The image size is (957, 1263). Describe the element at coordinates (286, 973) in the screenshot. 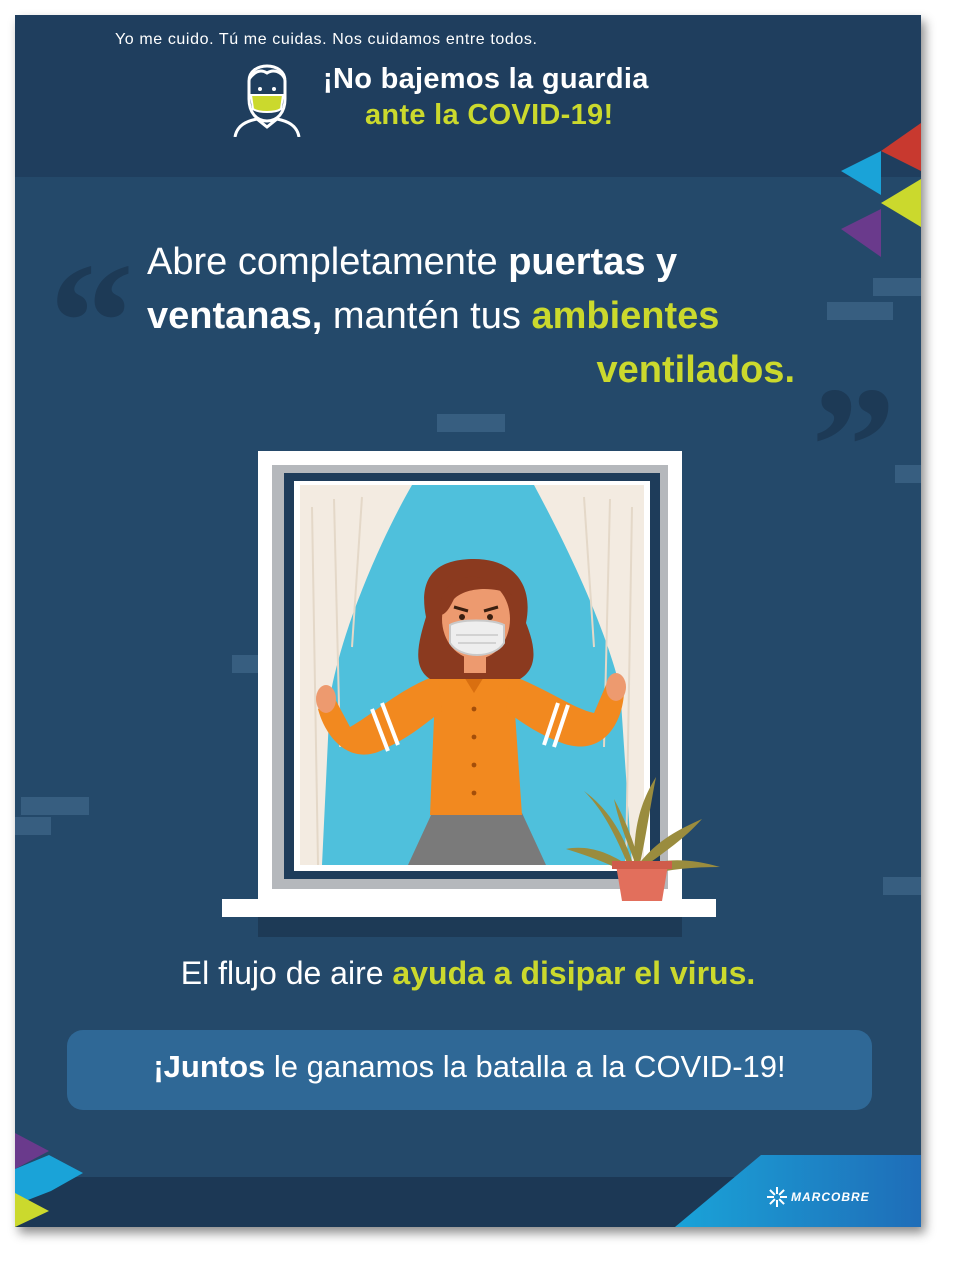

I see `airflow-text: El flujo de aire` at that location.